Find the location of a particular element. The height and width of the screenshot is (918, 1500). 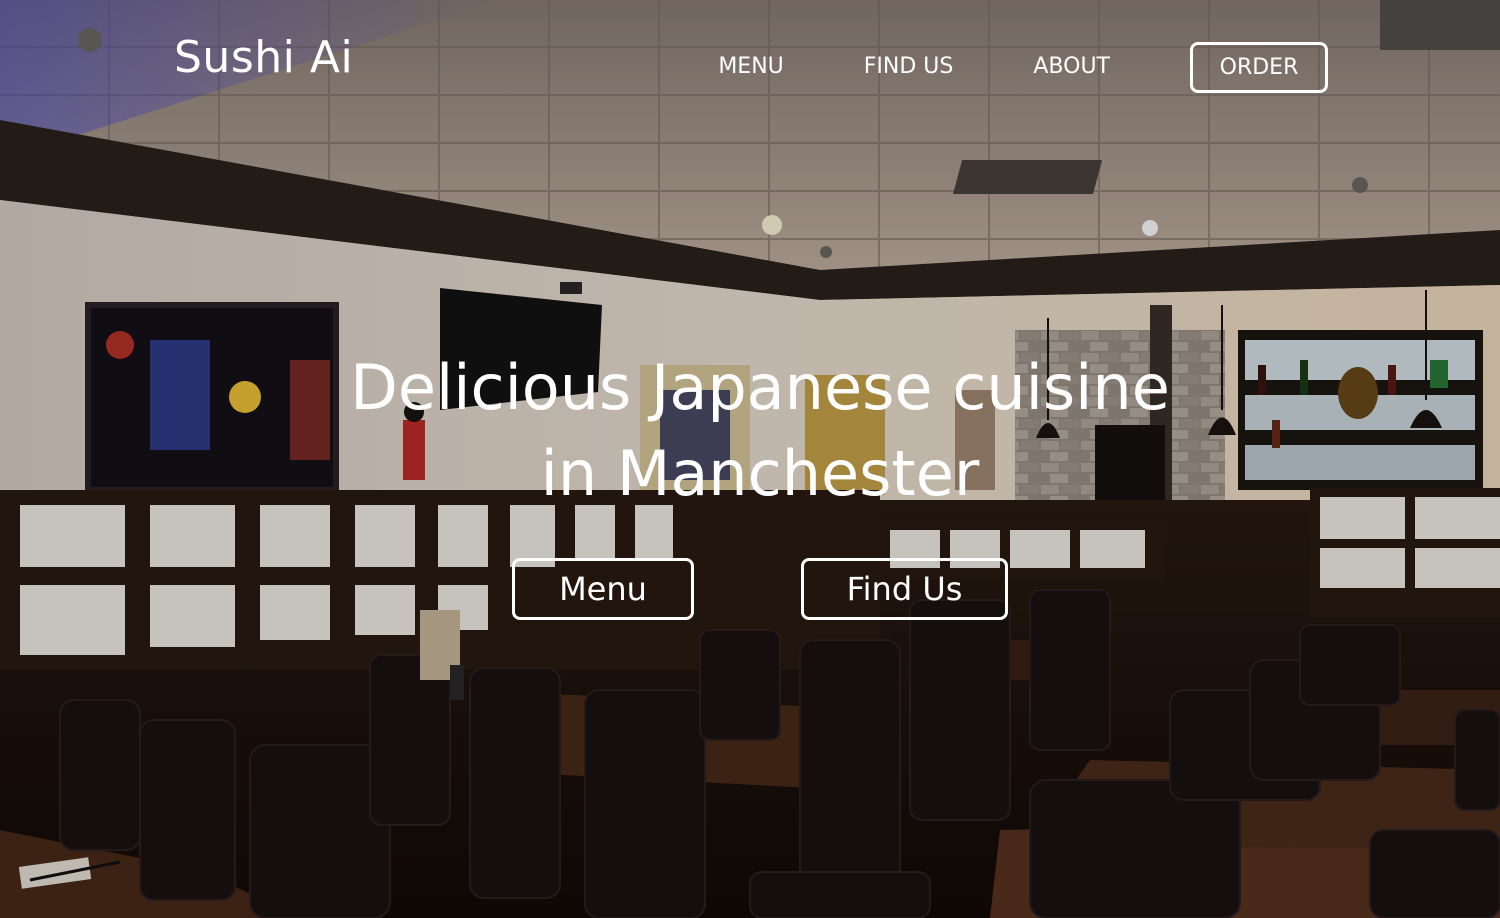

hero-find-us-button: Find Us is located at coordinates (904, 589).